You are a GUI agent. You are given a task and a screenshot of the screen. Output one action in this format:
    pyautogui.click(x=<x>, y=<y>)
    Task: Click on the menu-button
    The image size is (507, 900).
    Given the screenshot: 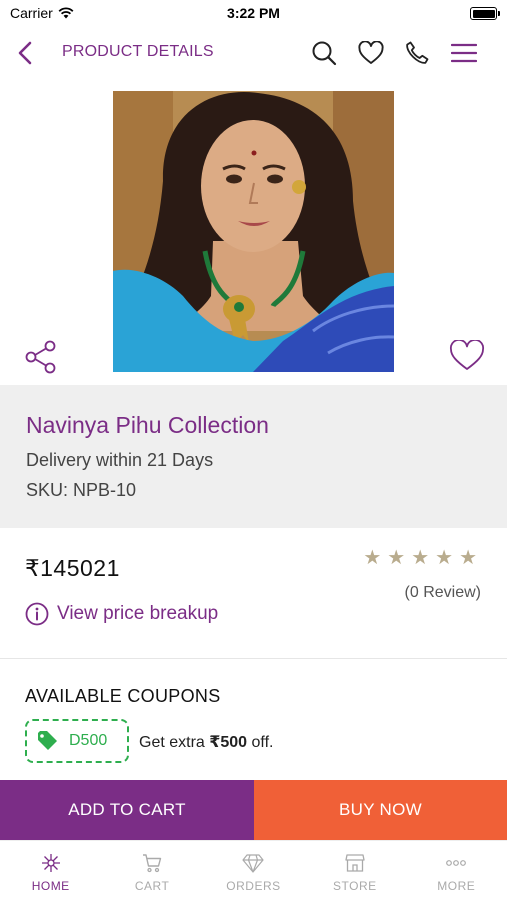 What is the action you would take?
    pyautogui.click(x=464, y=53)
    